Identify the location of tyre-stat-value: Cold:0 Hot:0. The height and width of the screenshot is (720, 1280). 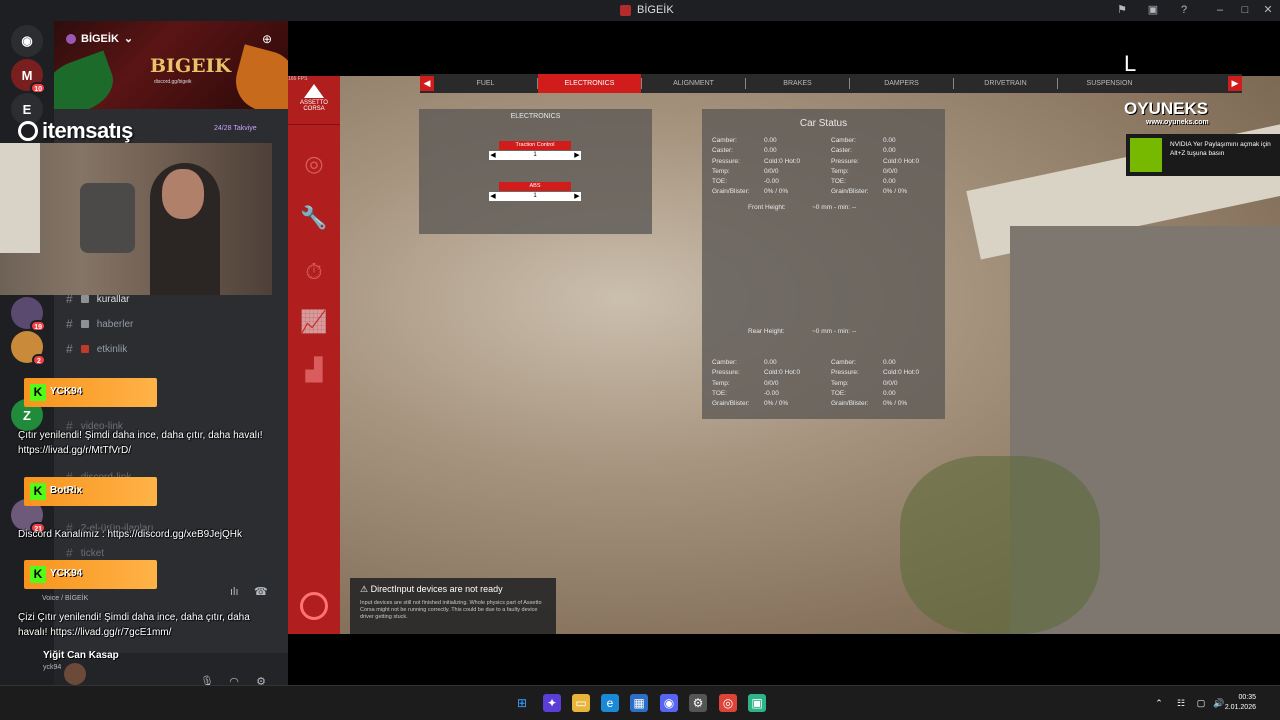
(782, 161).